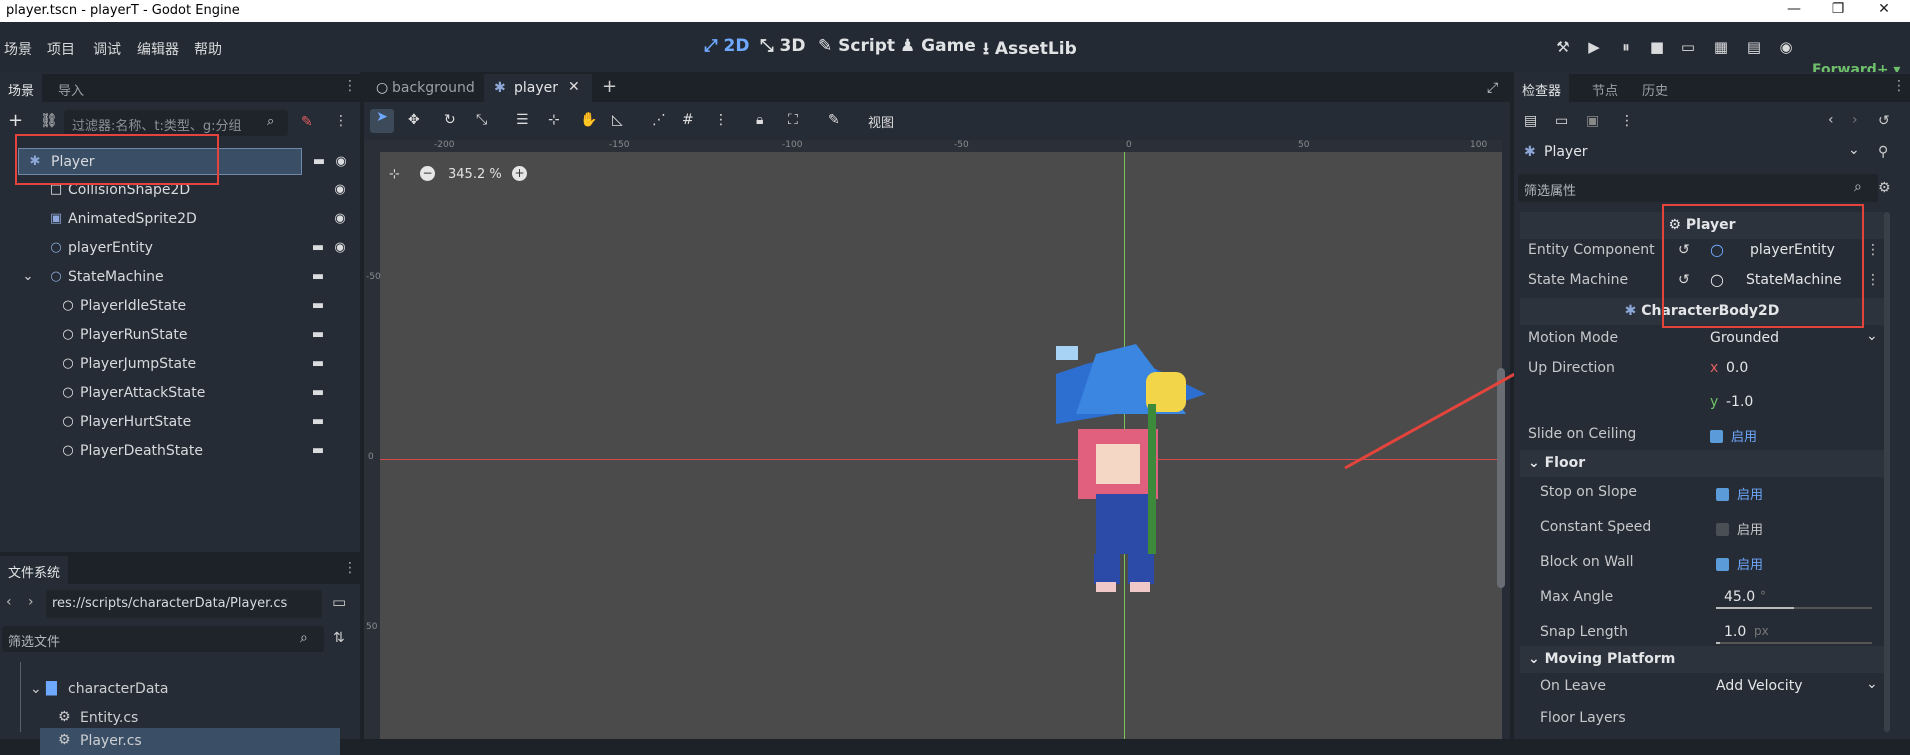 This screenshot has height=755, width=1910. I want to click on menu-help: 帮助, so click(208, 49).